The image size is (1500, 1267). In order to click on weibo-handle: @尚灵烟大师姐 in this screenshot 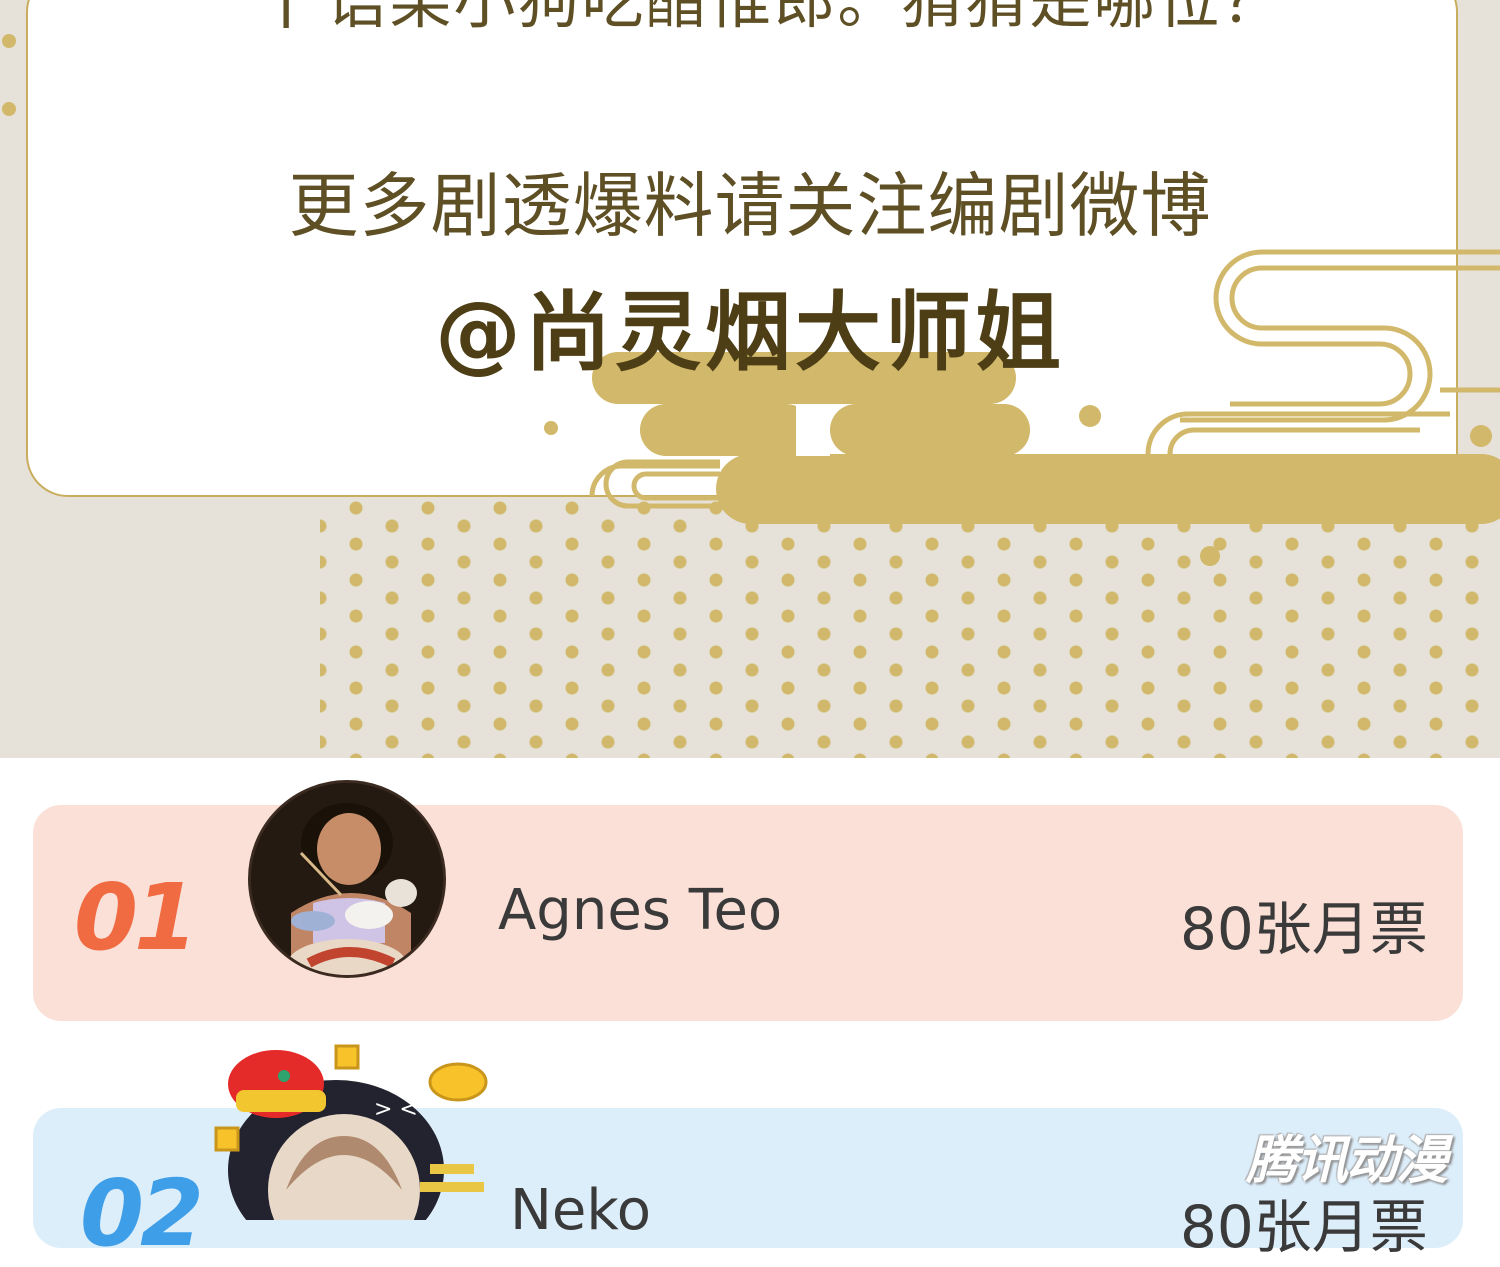, I will do `click(750, 324)`.